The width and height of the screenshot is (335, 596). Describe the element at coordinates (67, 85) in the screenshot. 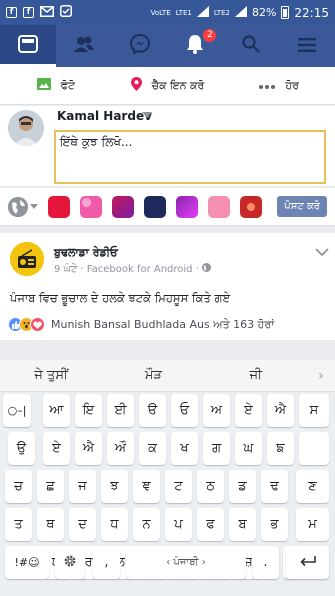

I see `photo-label: ਫੋਟੋ` at that location.